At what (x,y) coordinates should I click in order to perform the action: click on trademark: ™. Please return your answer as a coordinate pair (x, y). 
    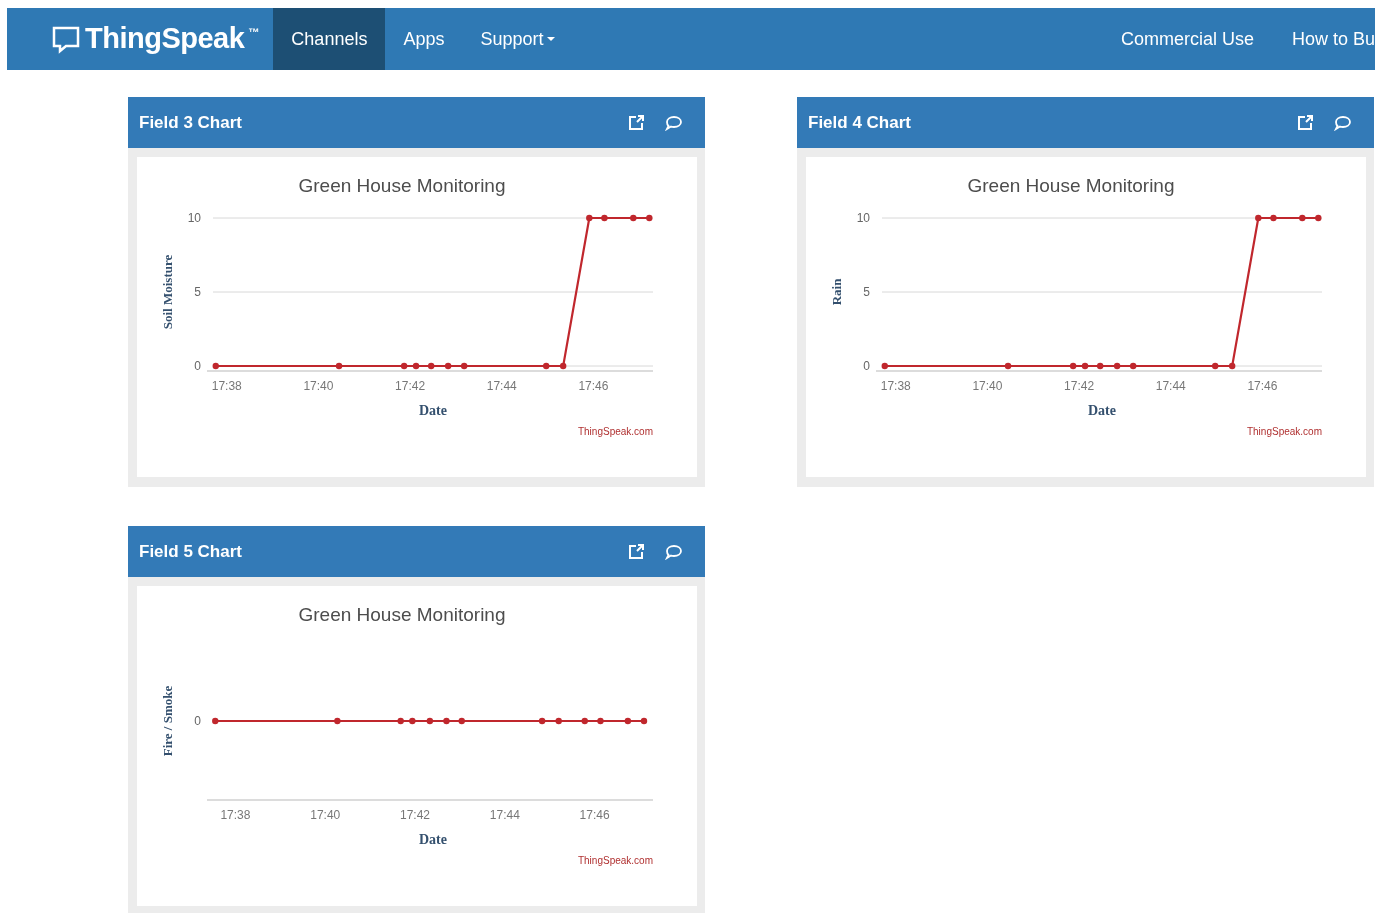
    Looking at the image, I should click on (254, 32).